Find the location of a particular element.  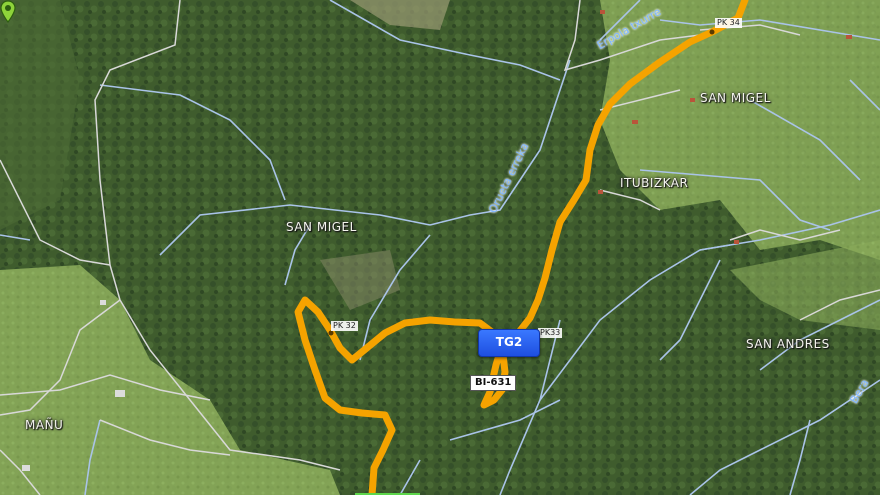

place-label-san-andres: SAN ANDRES is located at coordinates (788, 344).